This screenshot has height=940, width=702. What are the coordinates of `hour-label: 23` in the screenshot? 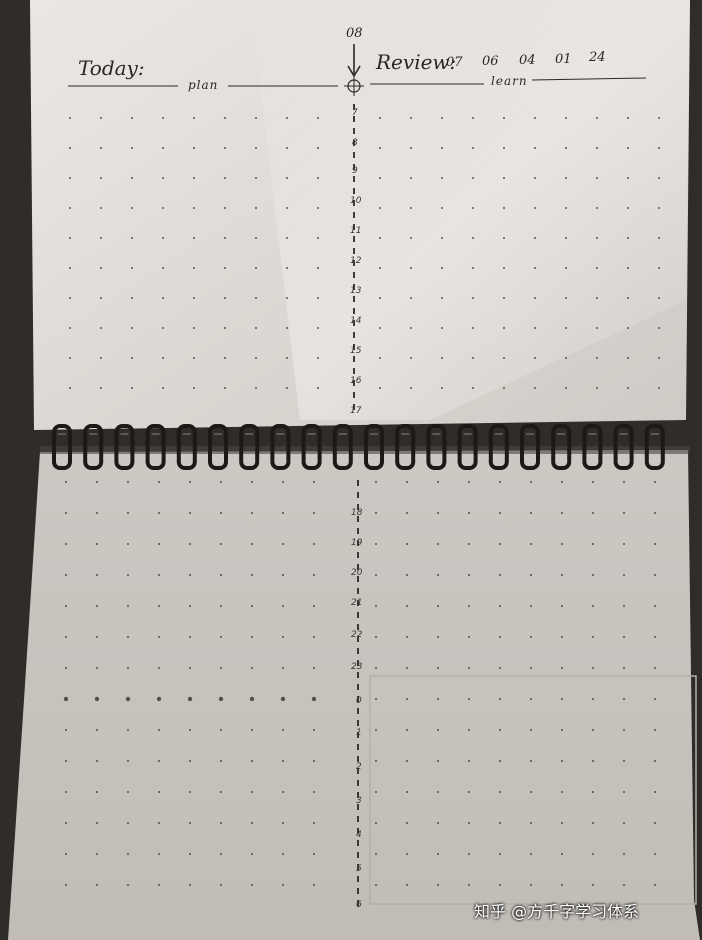 It's located at (357, 667).